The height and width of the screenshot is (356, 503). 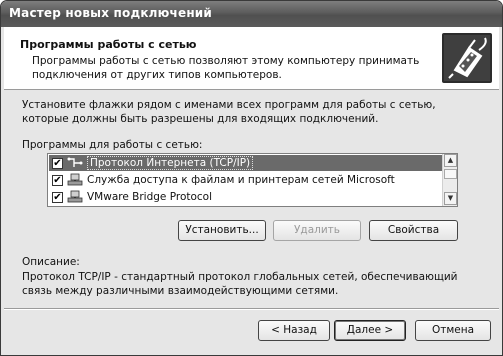 I want to click on list-item: ✔ VMware Bridge Protocol, so click(x=245, y=197).